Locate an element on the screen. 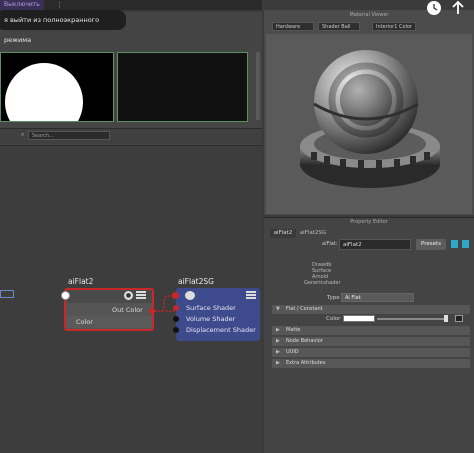 The image size is (474, 453). node-name-input: aiFlat2 is located at coordinates (375, 244).